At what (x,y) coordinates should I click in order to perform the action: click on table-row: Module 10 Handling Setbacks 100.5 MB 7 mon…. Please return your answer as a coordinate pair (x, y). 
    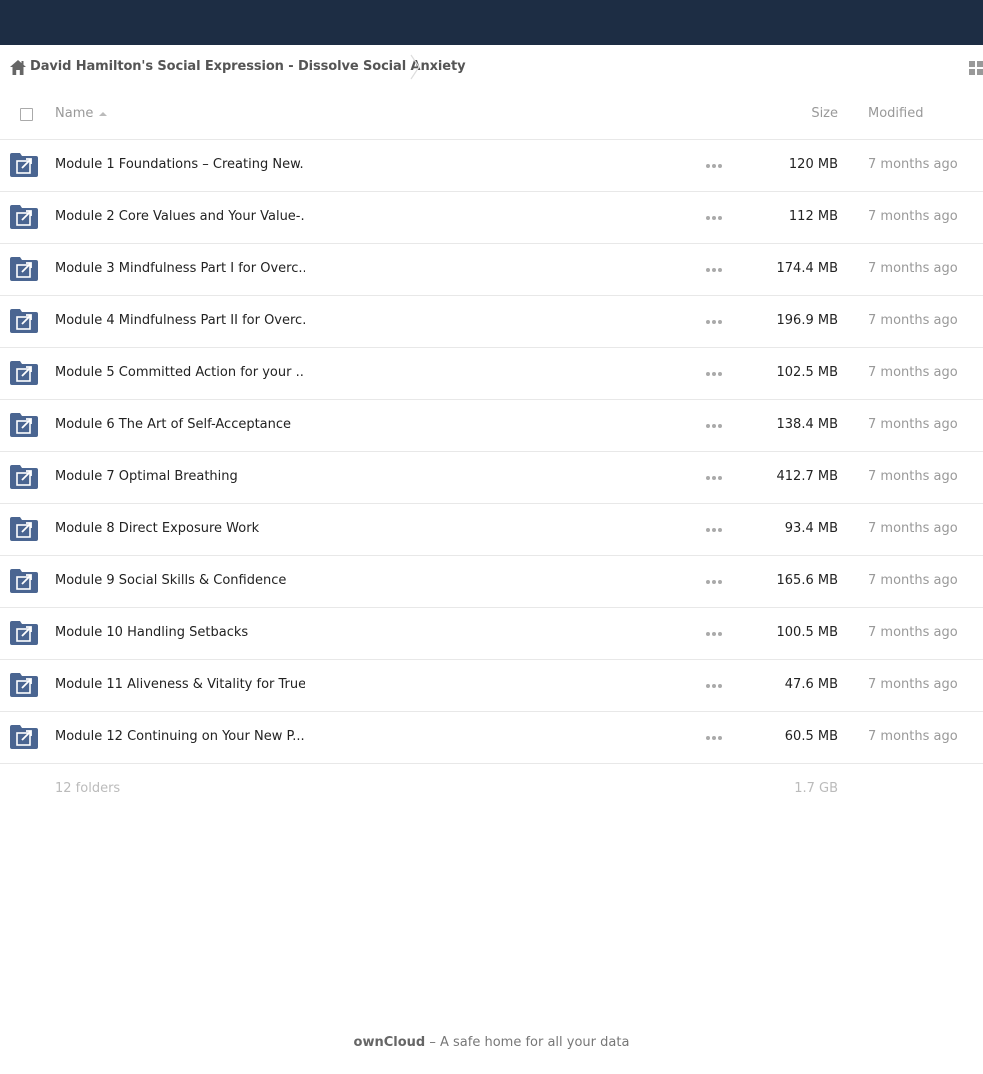
    Looking at the image, I should click on (491, 634).